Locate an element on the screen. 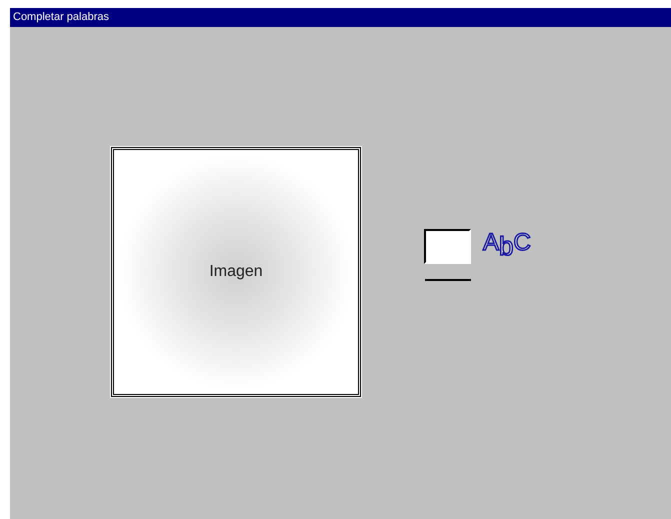 The width and height of the screenshot is (671, 519). image-label: Imagen is located at coordinates (236, 272).